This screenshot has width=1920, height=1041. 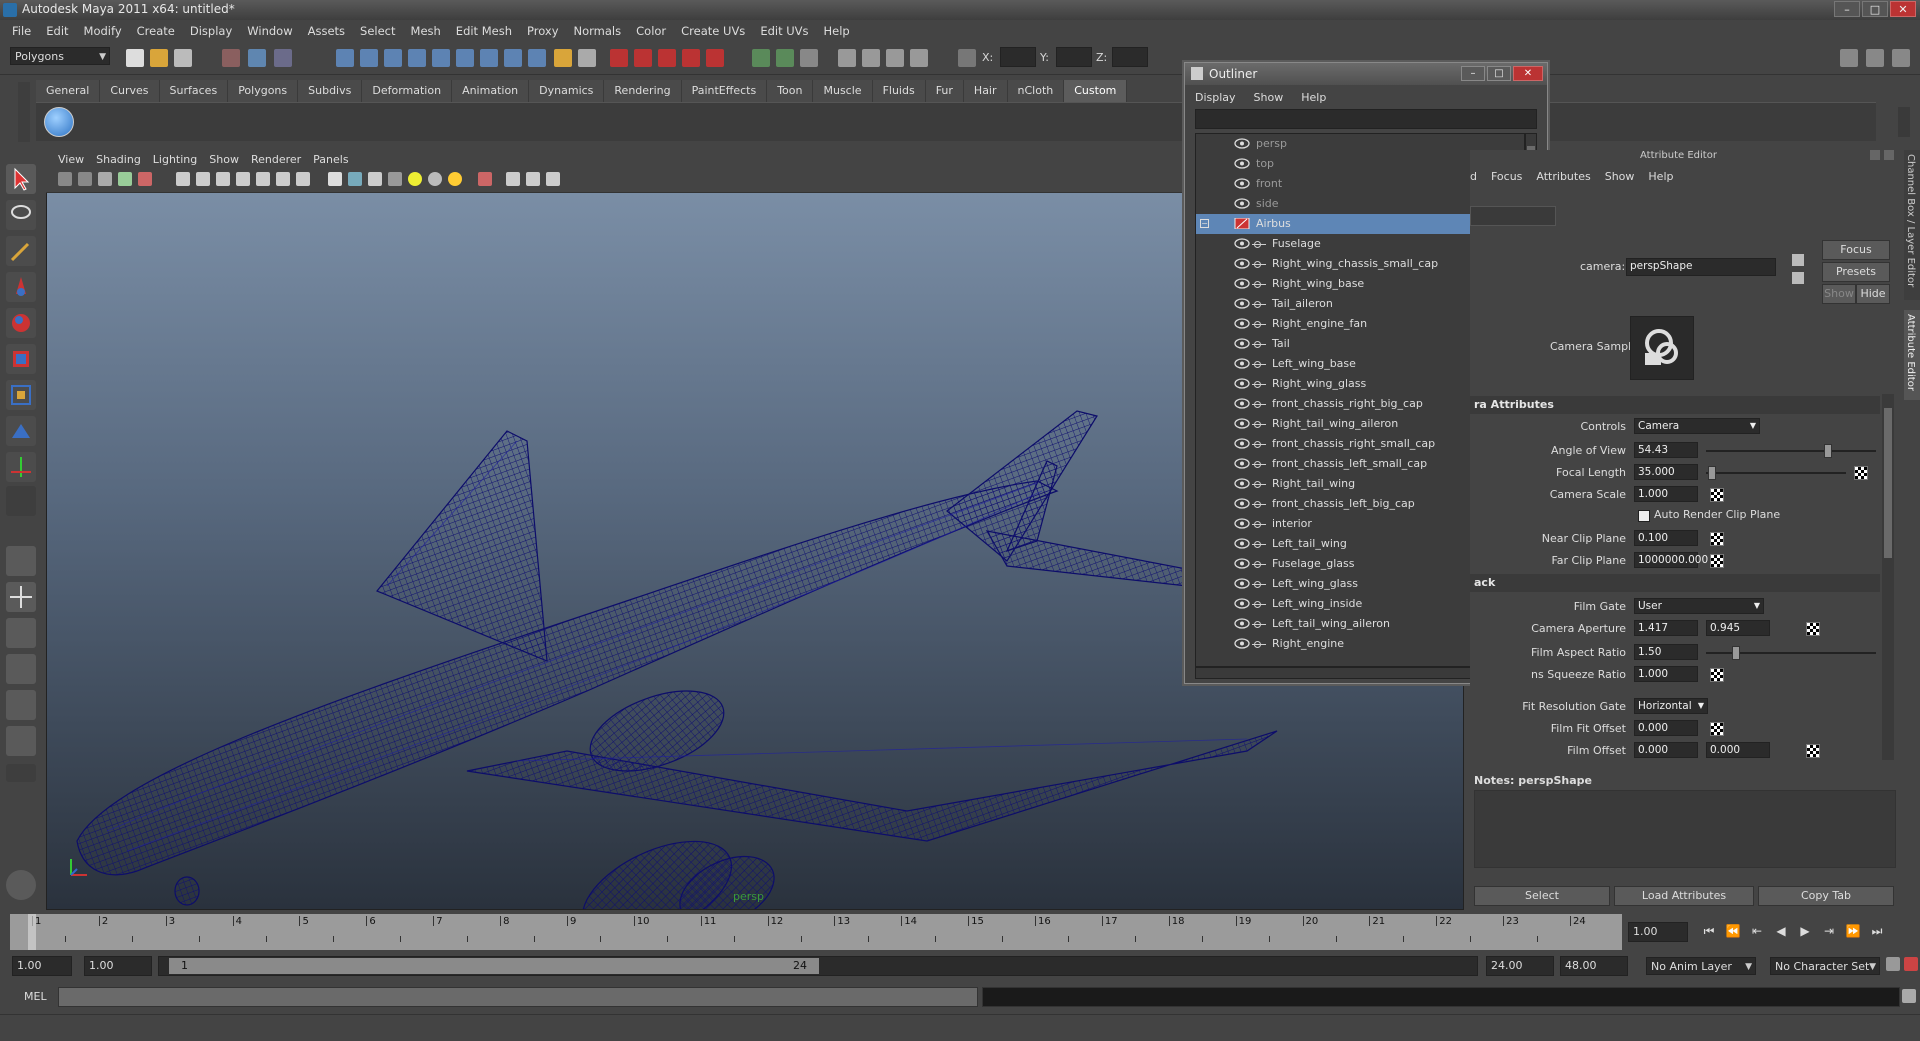 I want to click on close-button: ✕, so click(x=1903, y=9).